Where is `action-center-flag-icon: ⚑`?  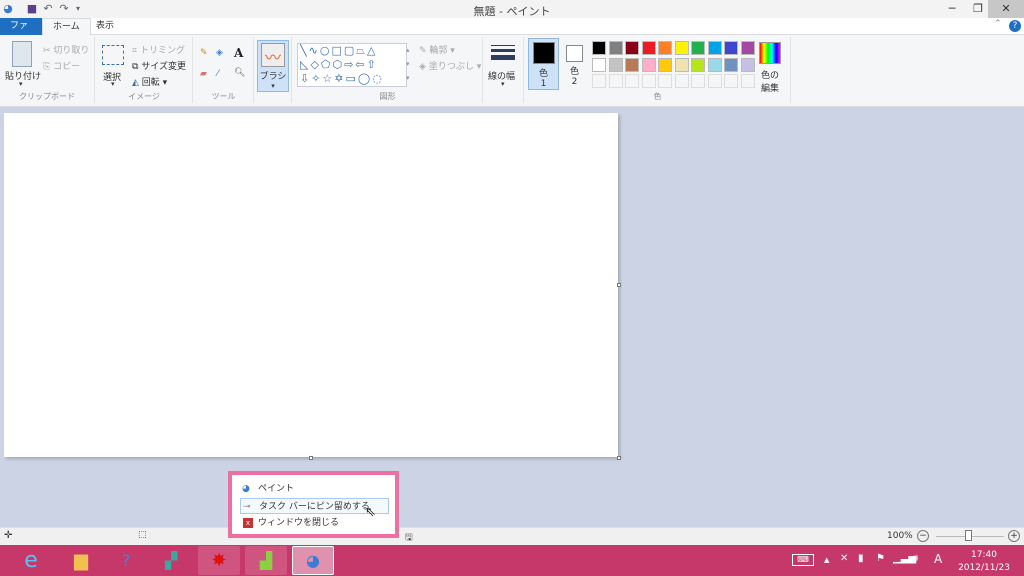 action-center-flag-icon: ⚑ is located at coordinates (880, 558).